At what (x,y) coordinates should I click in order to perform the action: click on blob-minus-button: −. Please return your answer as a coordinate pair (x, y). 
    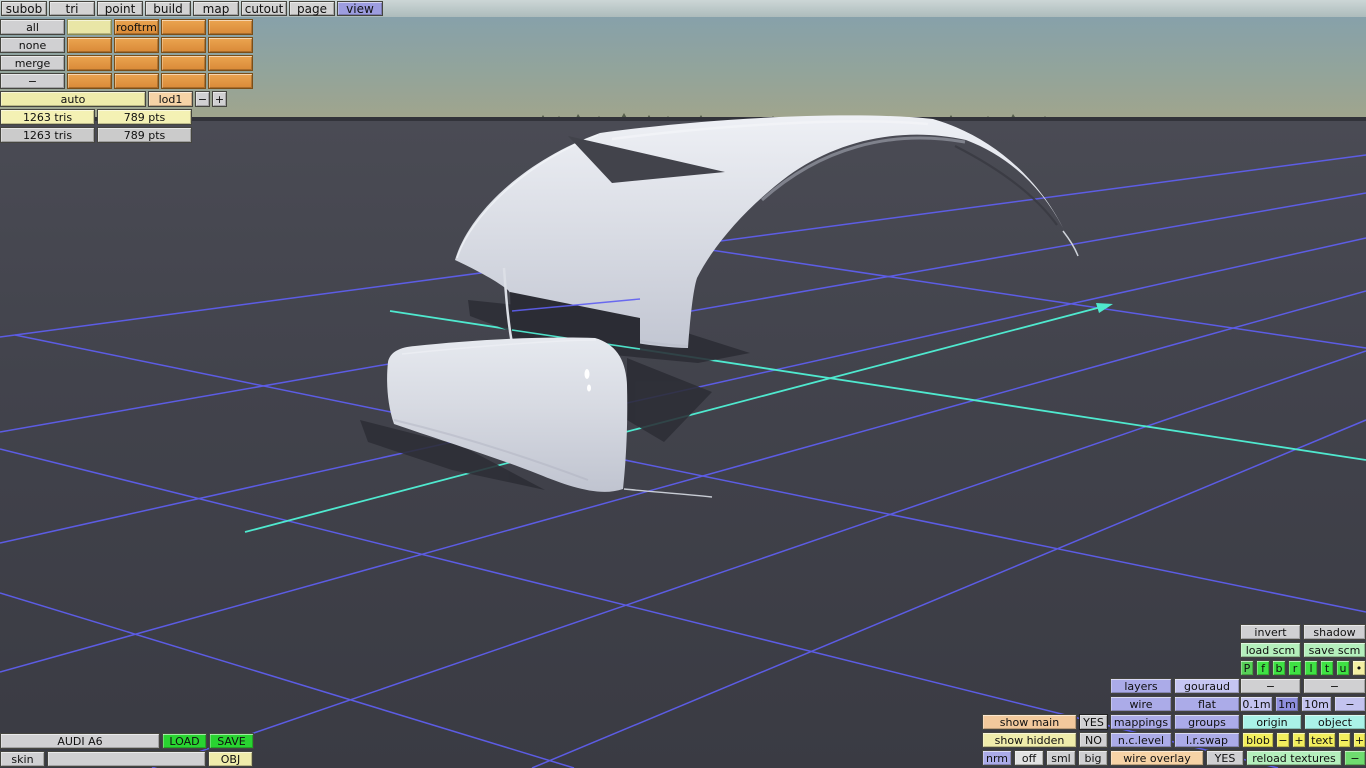
    Looking at the image, I should click on (1283, 740).